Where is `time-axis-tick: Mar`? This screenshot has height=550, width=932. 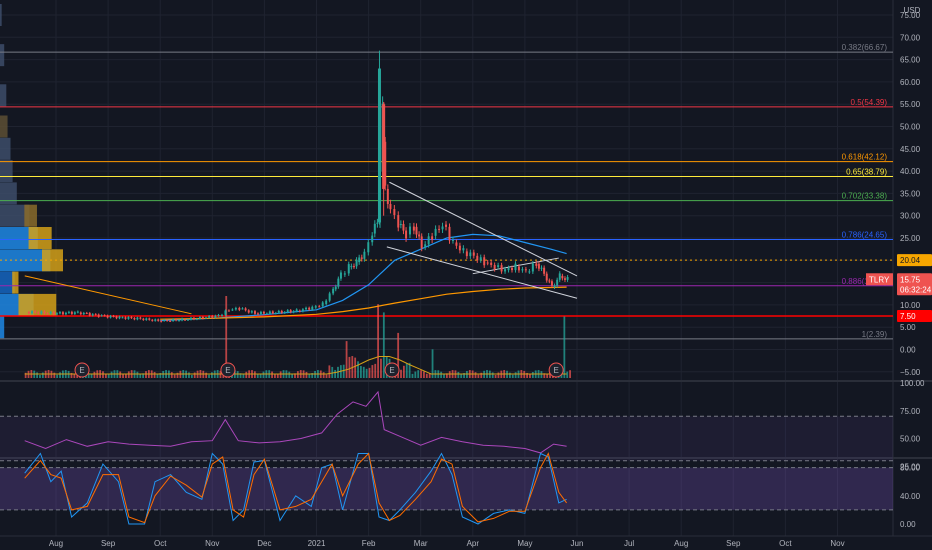 time-axis-tick: Mar is located at coordinates (421, 543).